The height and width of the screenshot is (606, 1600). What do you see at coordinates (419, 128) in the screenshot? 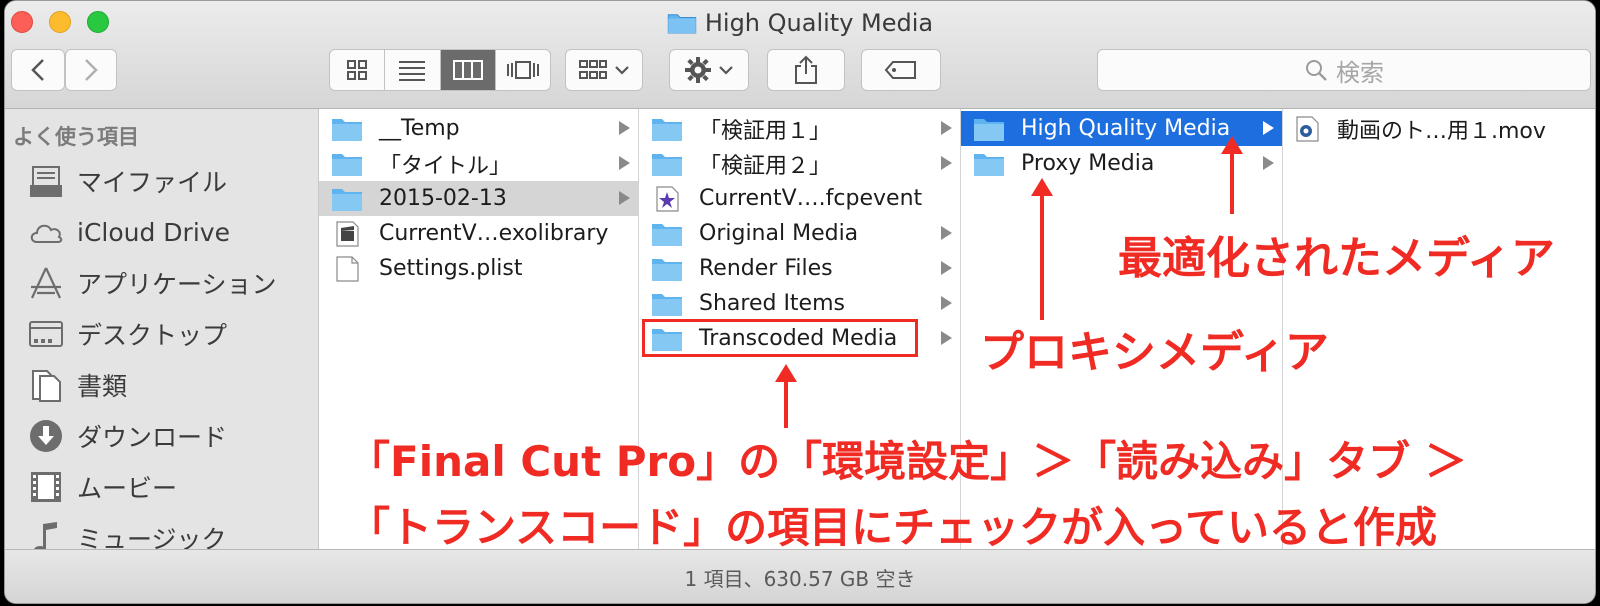
I see `item-name: __Temp` at bounding box center [419, 128].